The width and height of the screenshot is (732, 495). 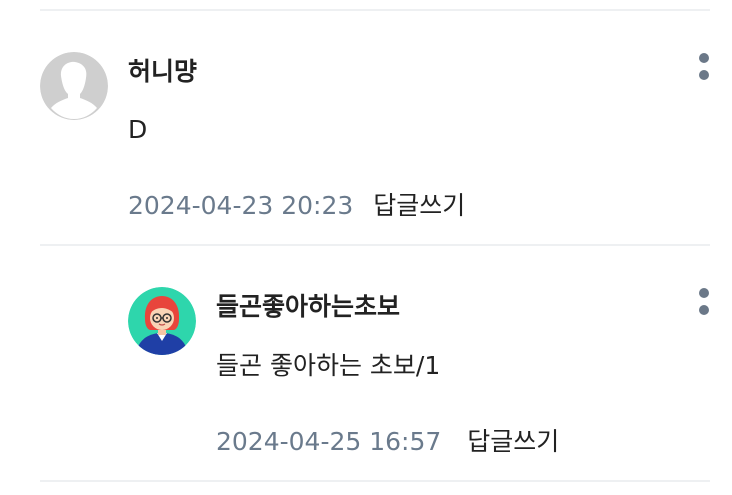 What do you see at coordinates (162, 321) in the screenshot?
I see `character-avatar-icon` at bounding box center [162, 321].